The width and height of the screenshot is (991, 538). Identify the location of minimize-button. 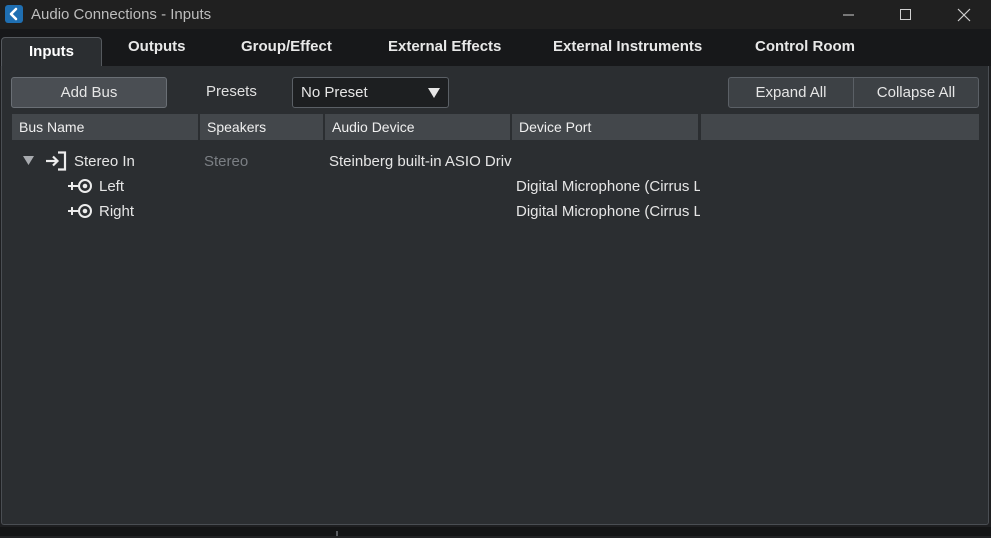
(849, 14).